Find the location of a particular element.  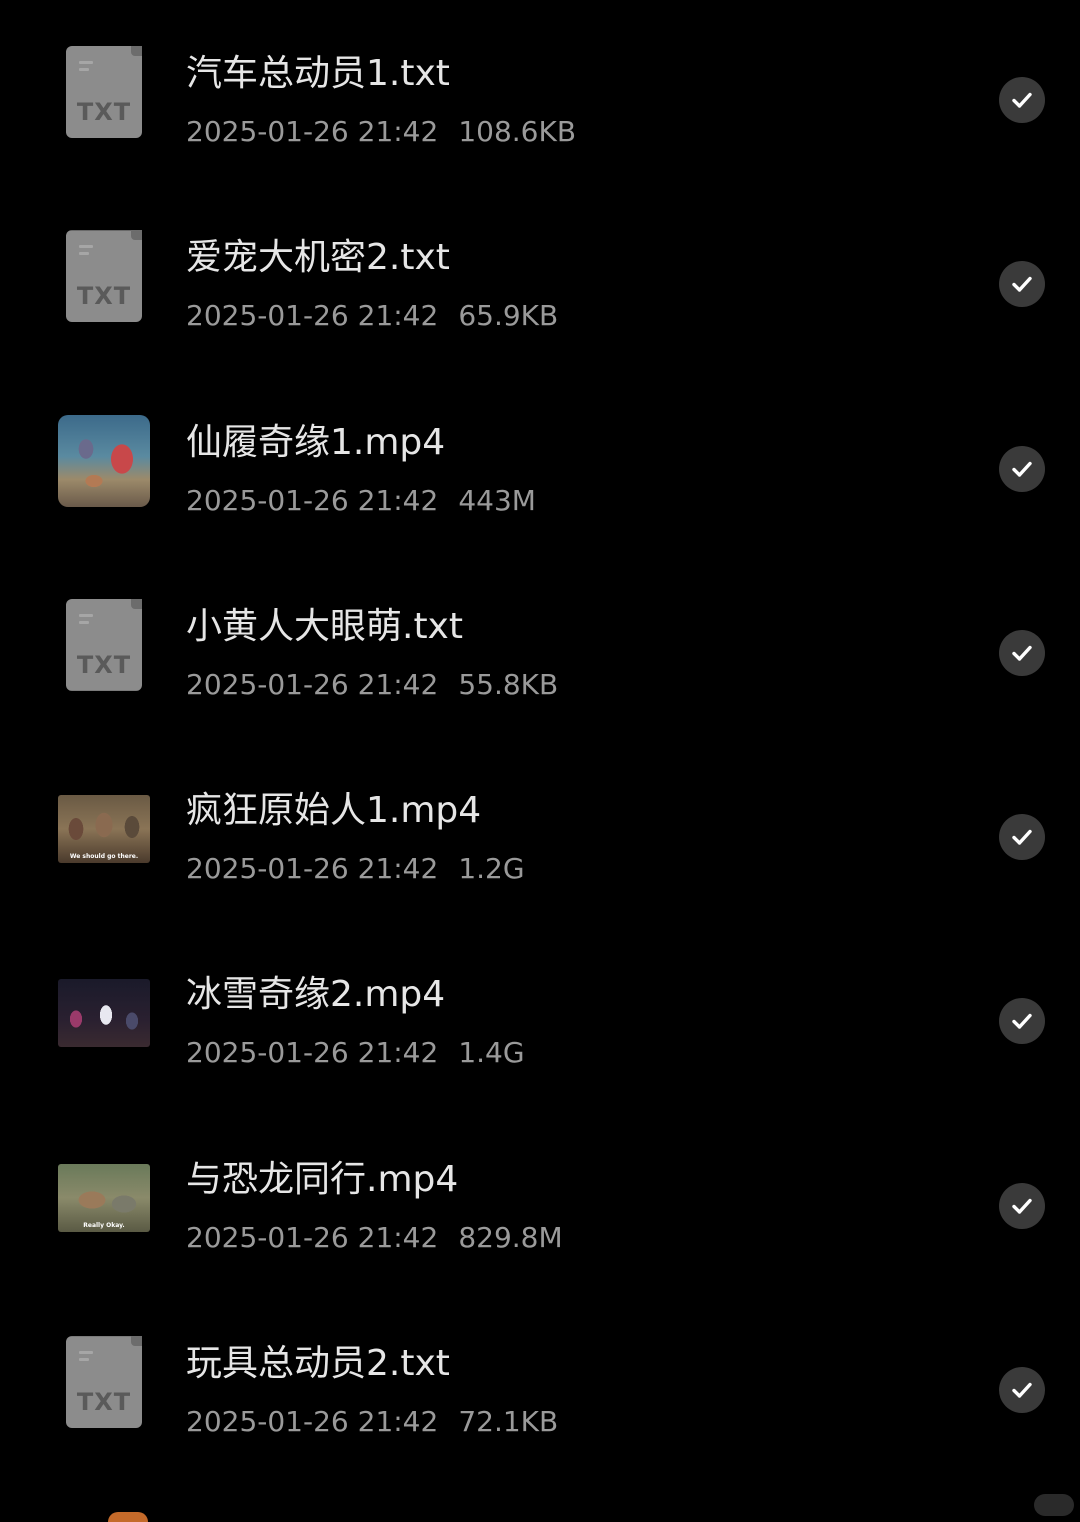

next-row-thumbnail-partial is located at coordinates (128, 1517).